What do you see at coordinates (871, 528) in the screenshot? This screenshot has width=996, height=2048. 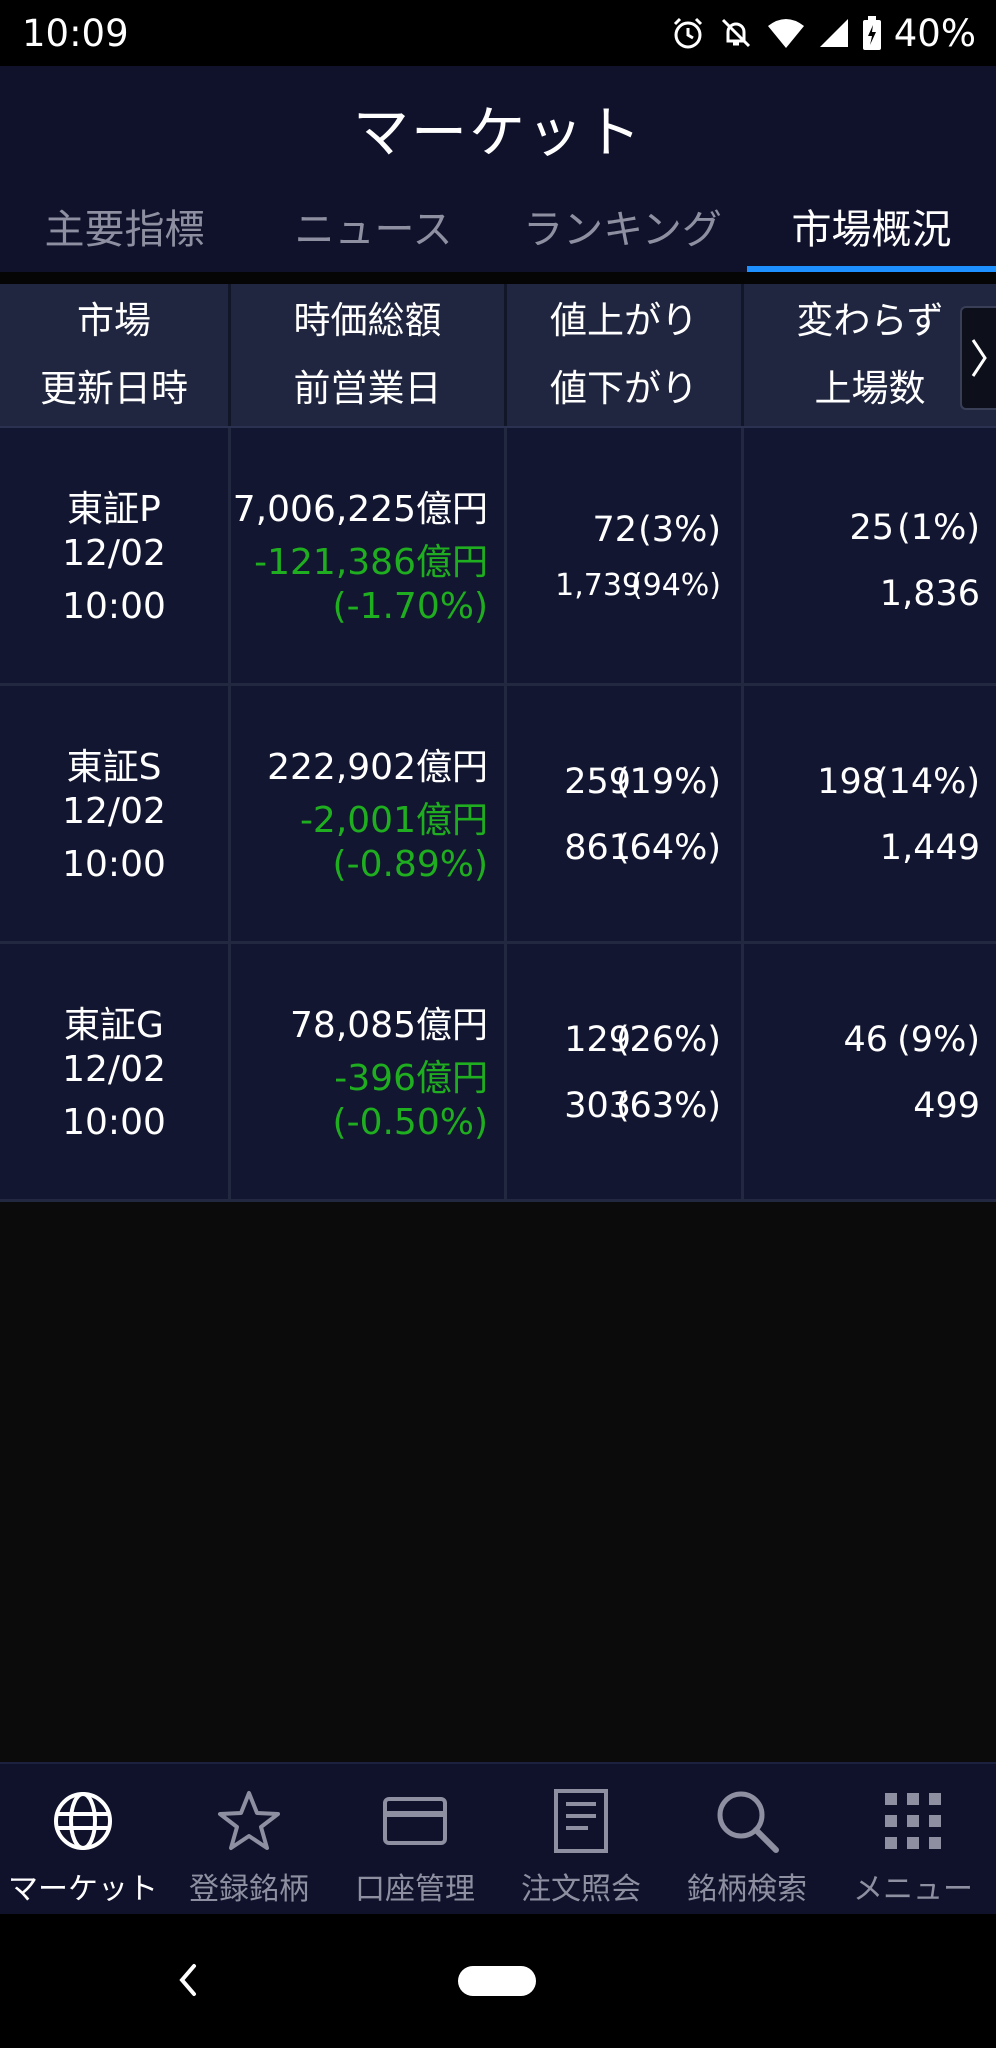 I see `unchanged-count: 25` at bounding box center [871, 528].